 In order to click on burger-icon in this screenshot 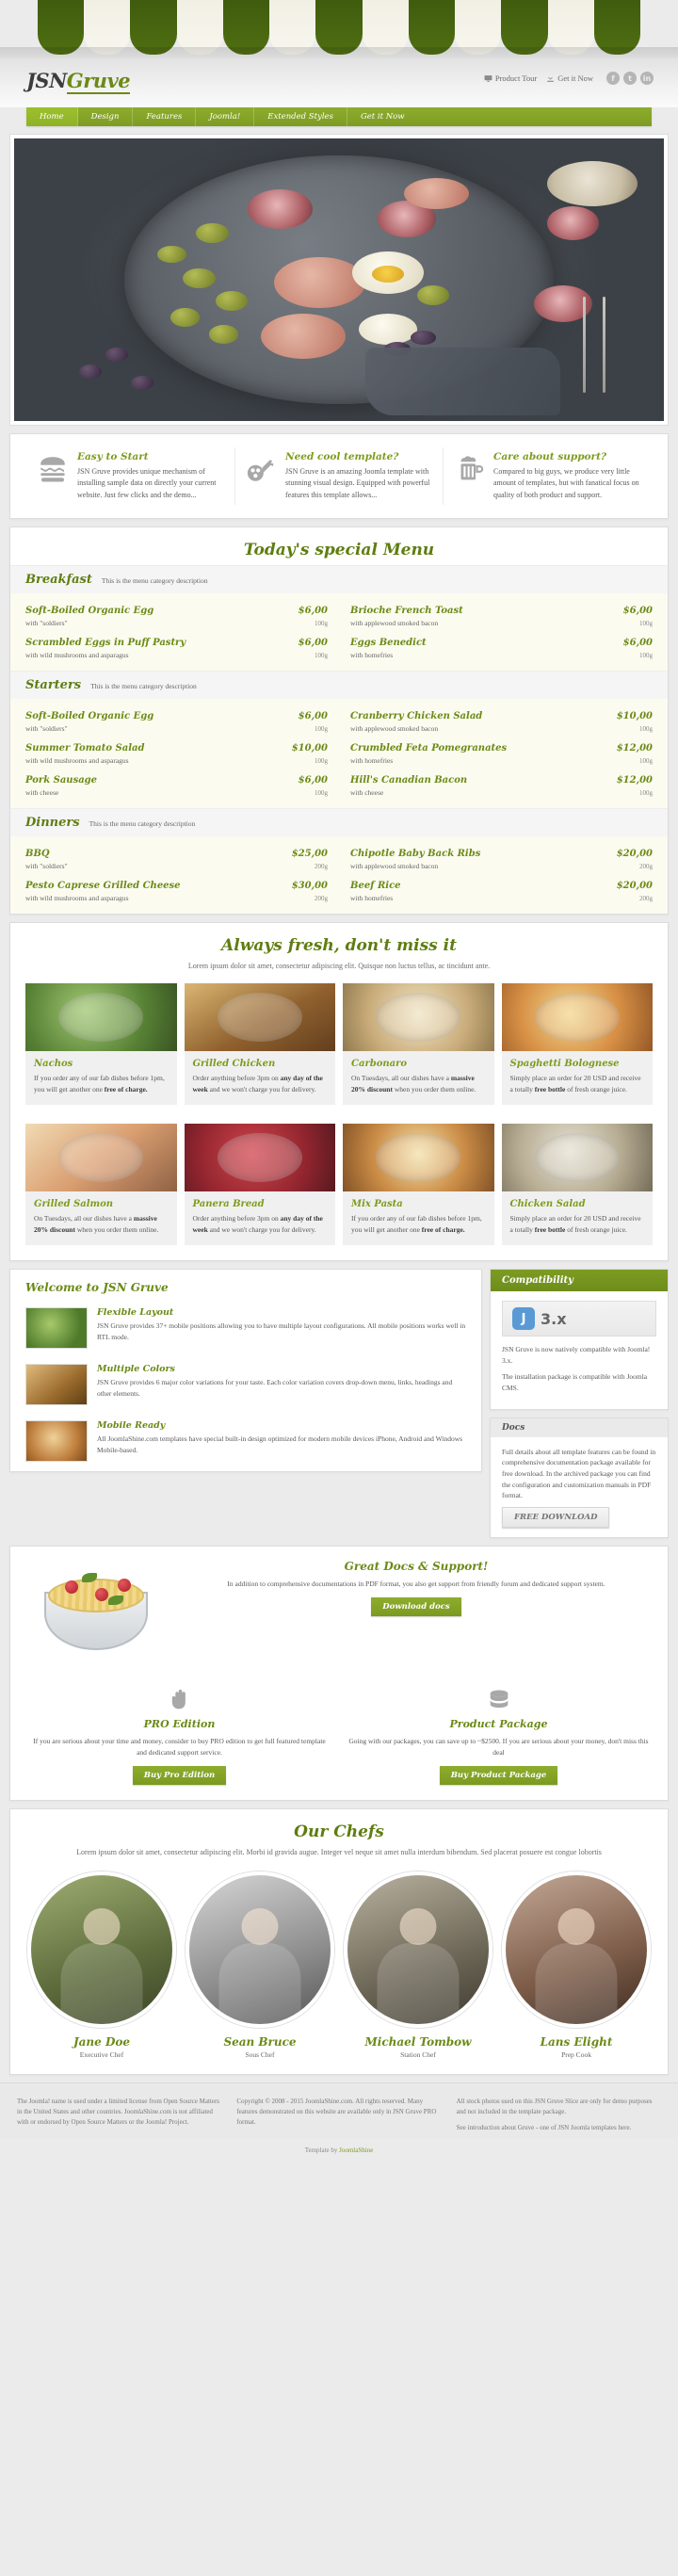, I will do `click(53, 476)`.